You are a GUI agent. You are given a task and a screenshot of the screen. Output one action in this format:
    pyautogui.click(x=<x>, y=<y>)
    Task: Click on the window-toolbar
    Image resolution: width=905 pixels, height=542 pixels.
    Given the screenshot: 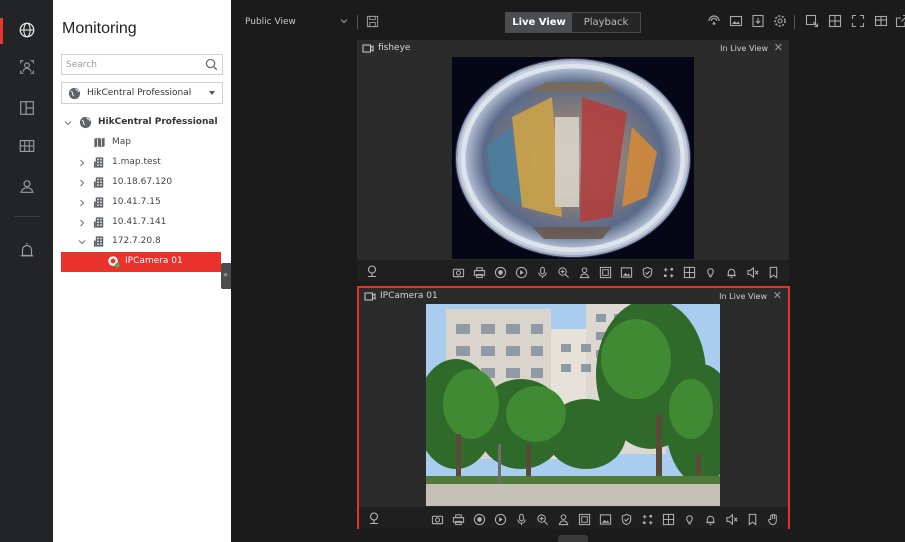 What is the action you would take?
    pyautogui.click(x=573, y=518)
    